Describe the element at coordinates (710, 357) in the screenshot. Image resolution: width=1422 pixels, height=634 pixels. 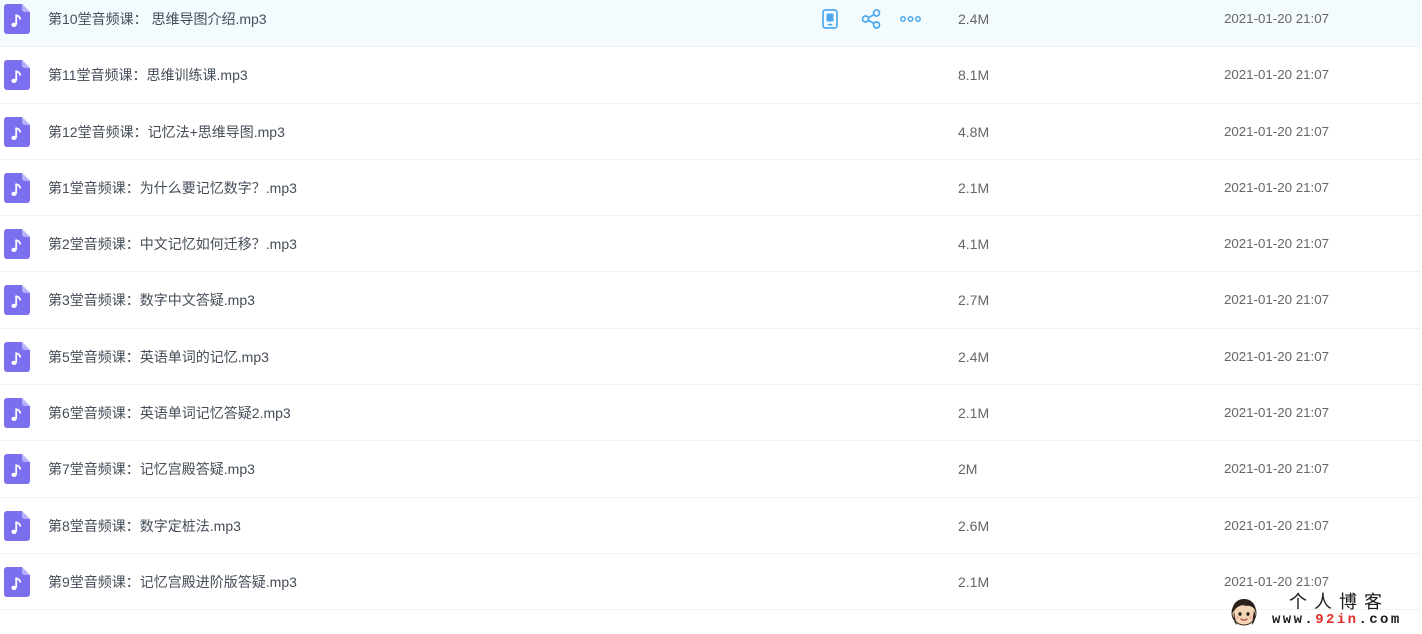
I see `file-row: 第5堂音频课：英语单词的记忆.mp3 2.4M 2021-01-20 21:07` at that location.